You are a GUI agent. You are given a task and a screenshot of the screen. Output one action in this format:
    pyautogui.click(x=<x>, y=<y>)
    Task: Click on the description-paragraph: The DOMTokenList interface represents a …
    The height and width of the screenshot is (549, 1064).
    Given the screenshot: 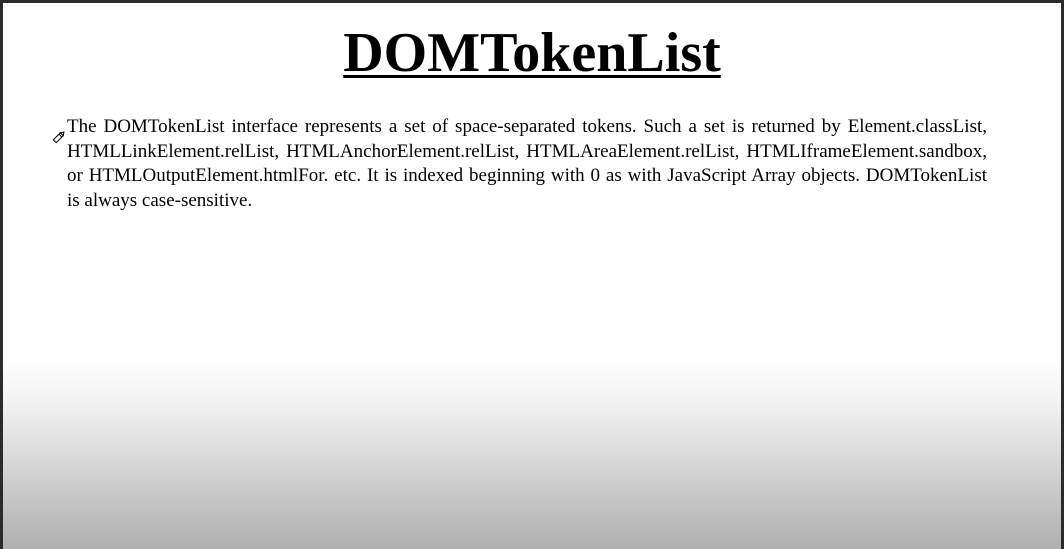 What is the action you would take?
    pyautogui.click(x=527, y=163)
    